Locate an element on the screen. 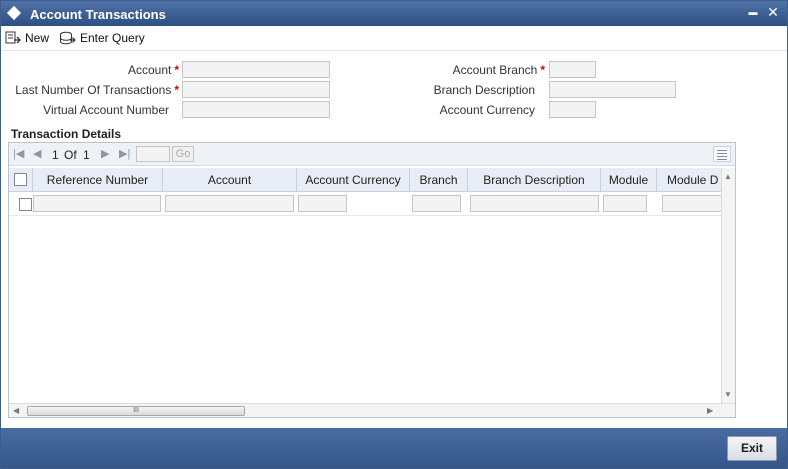 This screenshot has width=788, height=469. last-number-label: Last Number Of Transactions * is located at coordinates (97, 90).